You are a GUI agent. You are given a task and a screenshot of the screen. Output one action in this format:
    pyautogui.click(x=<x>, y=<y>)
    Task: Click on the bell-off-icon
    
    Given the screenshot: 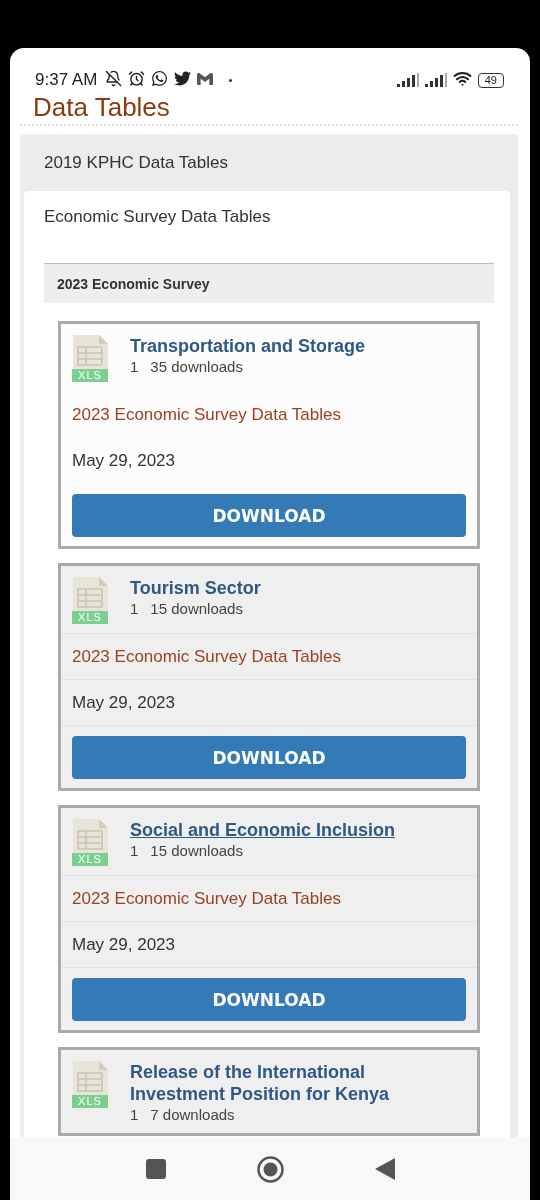 What is the action you would take?
    pyautogui.click(x=114, y=78)
    